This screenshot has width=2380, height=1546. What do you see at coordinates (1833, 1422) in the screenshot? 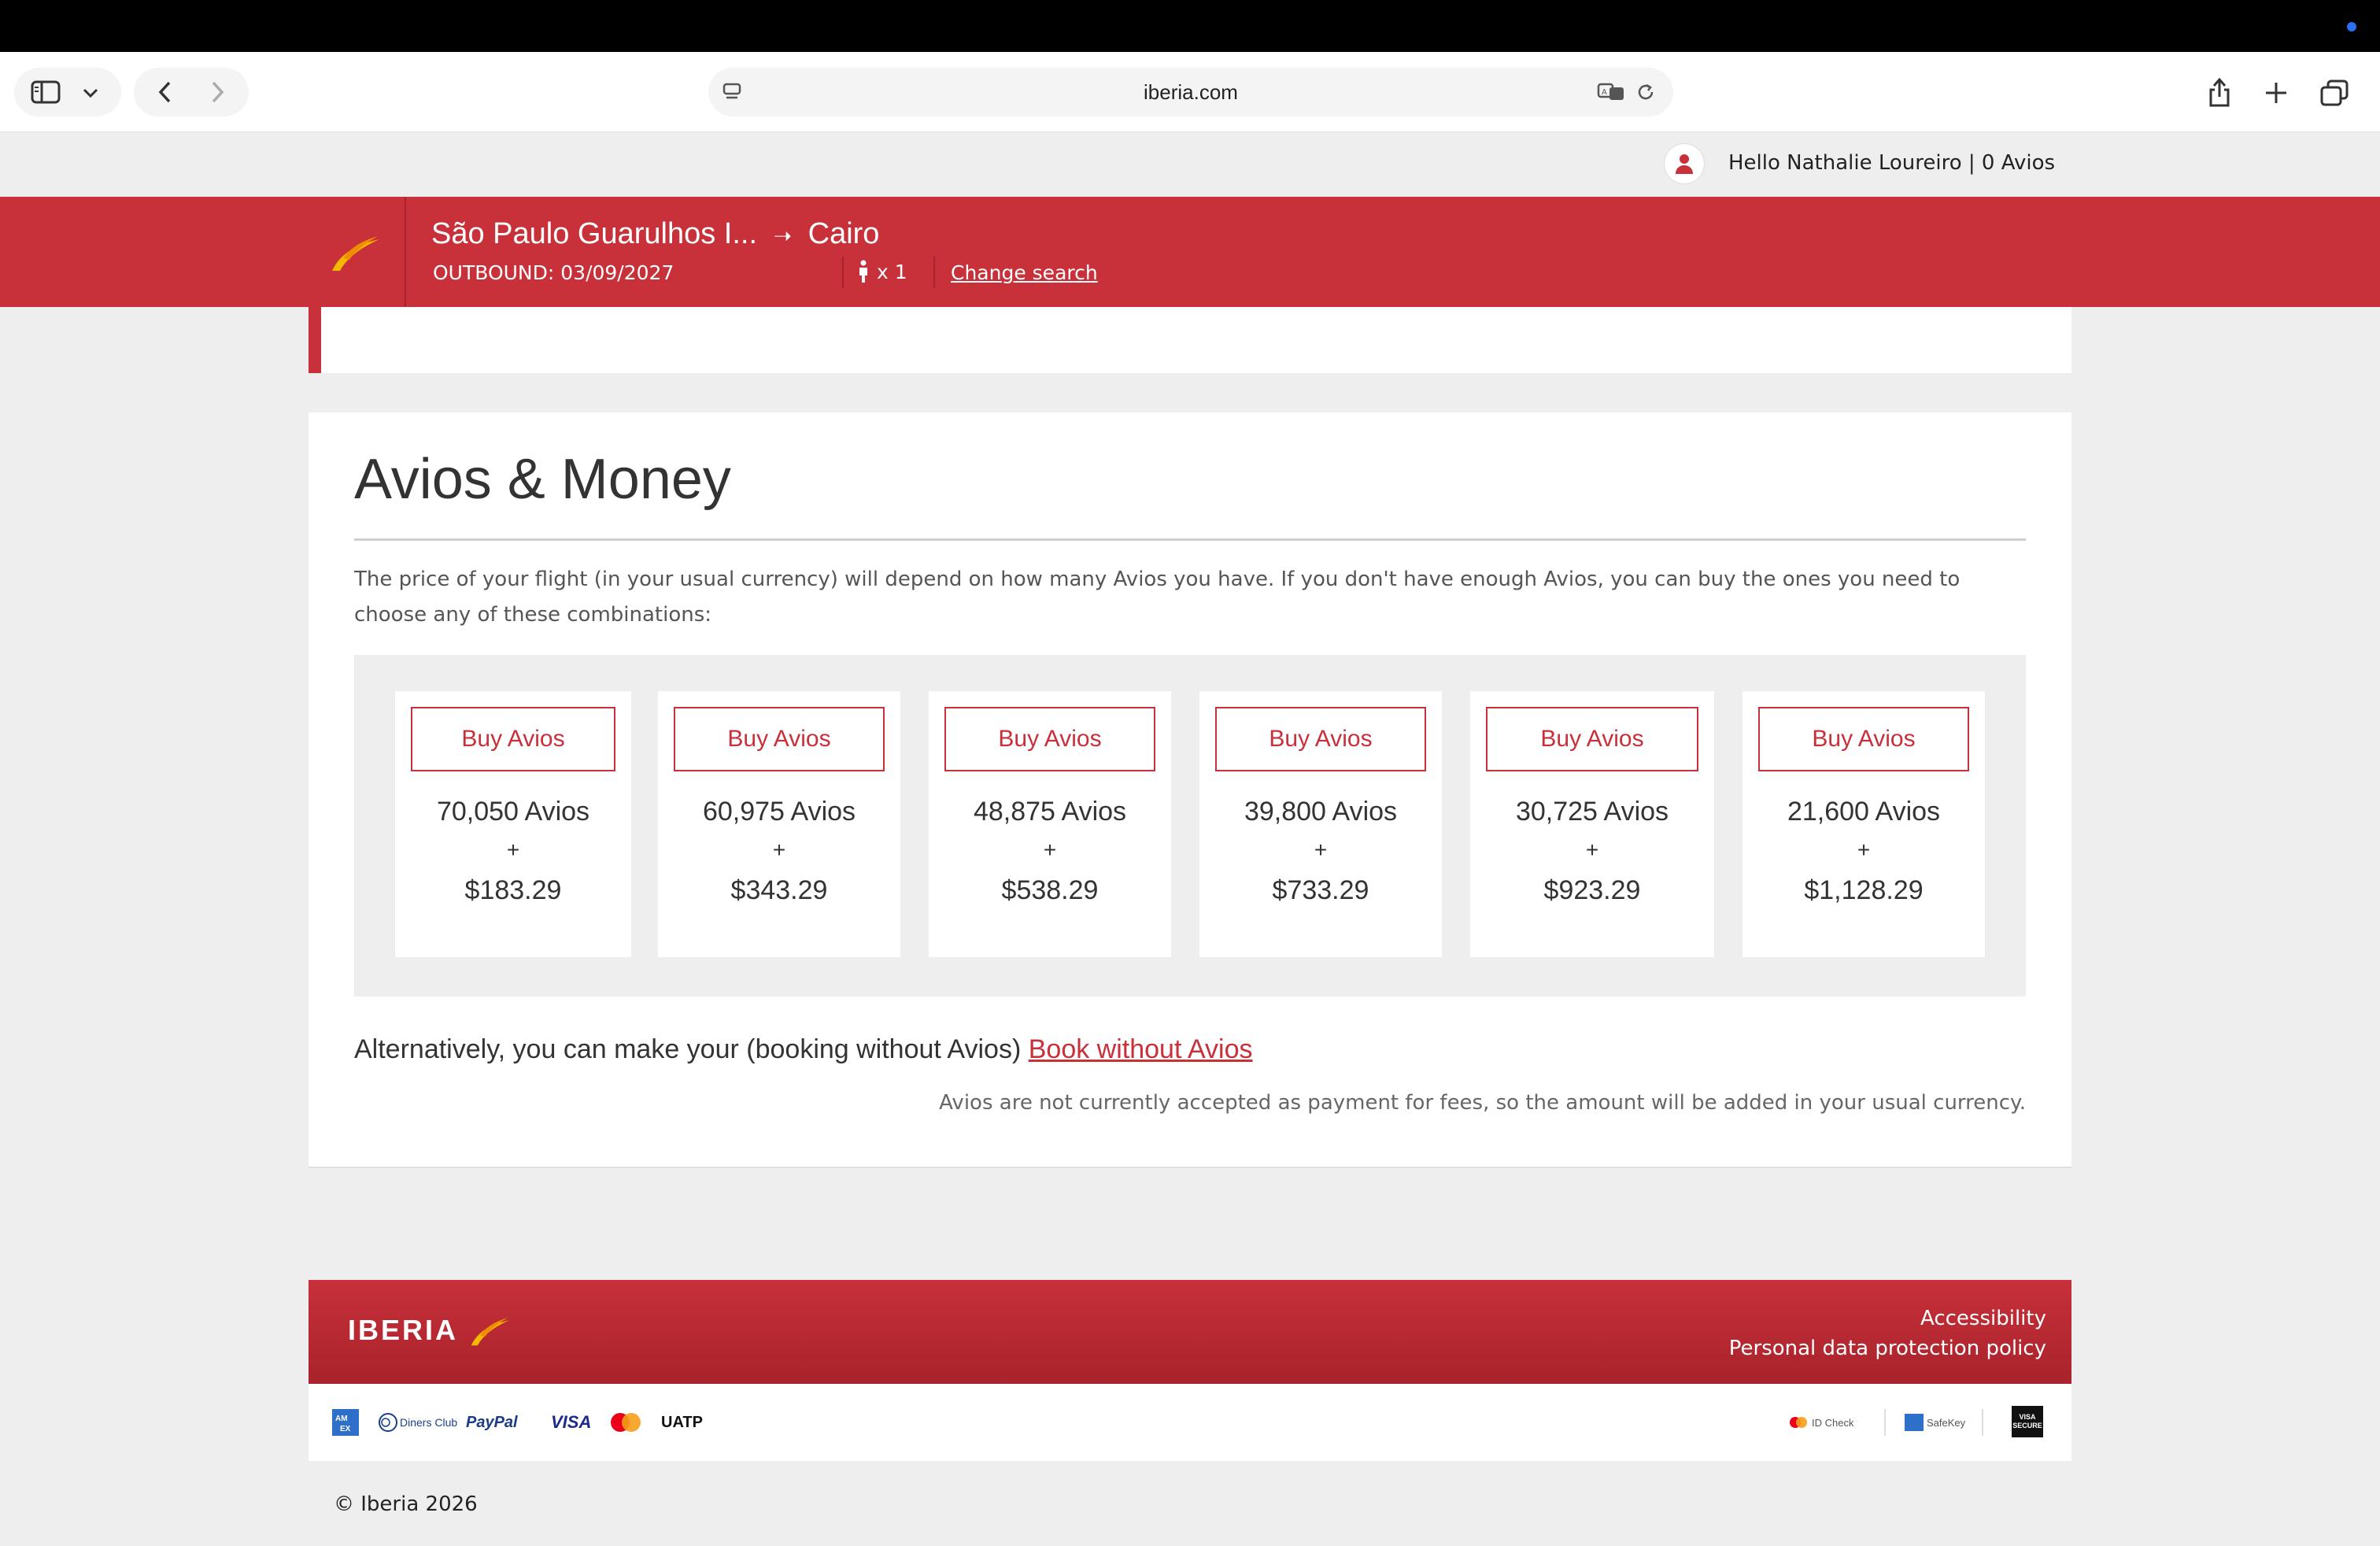
I see `id-check-text: ID Check` at bounding box center [1833, 1422].